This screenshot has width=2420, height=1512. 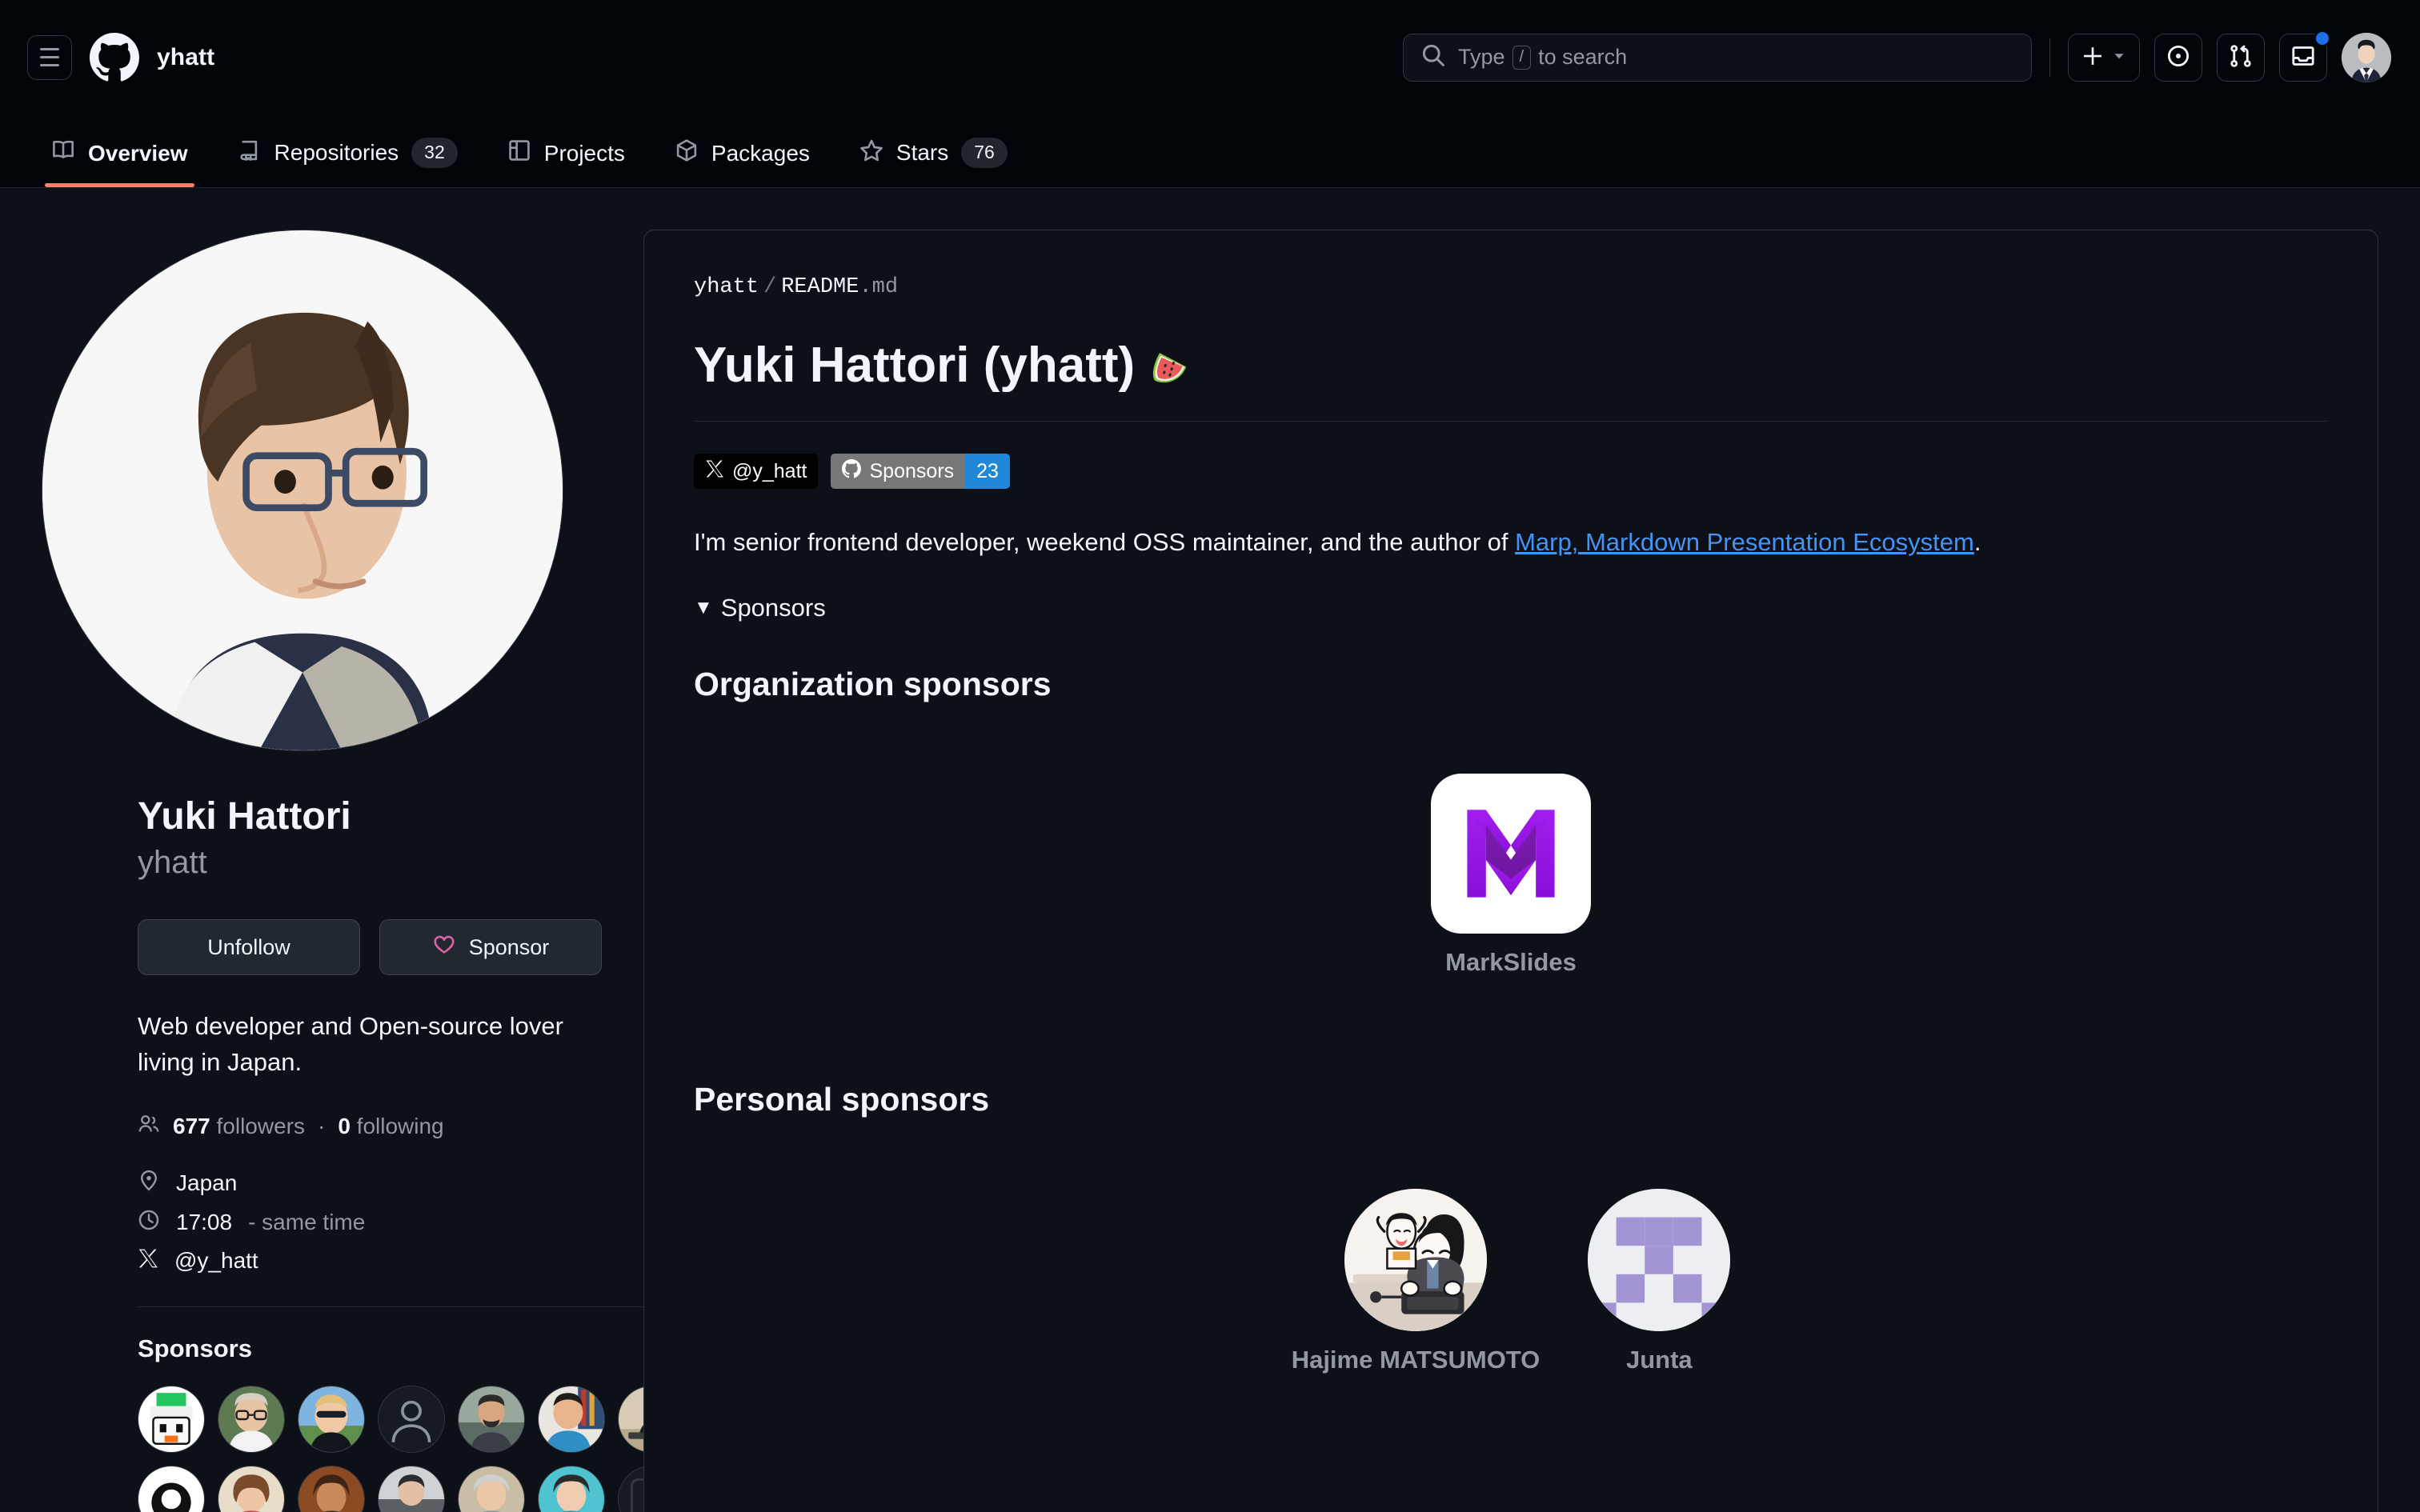 What do you see at coordinates (370, 1184) in the screenshot?
I see `profile-location-row: Japan` at bounding box center [370, 1184].